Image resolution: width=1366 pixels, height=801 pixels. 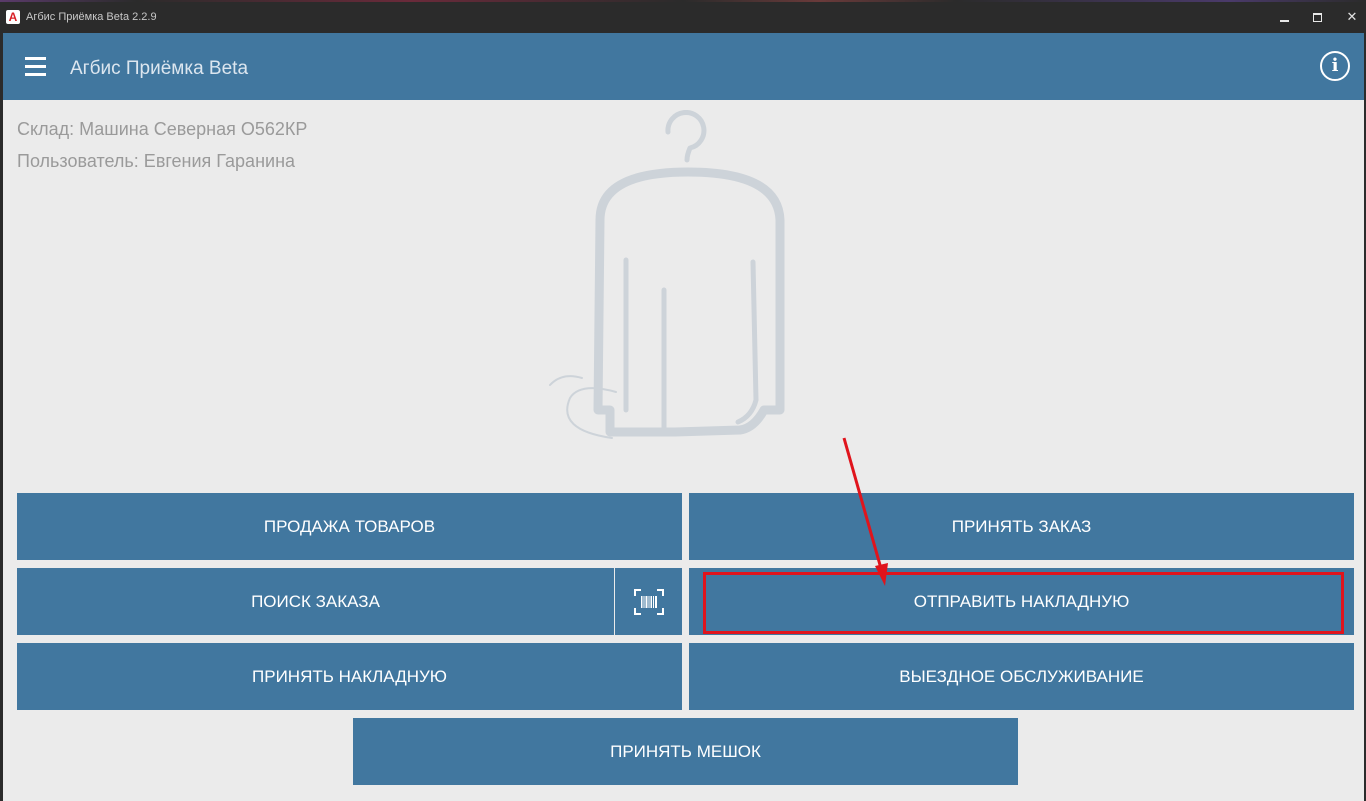 What do you see at coordinates (91, 17) in the screenshot?
I see `window-title: Агбис Приёмка Beta 2.2.9` at bounding box center [91, 17].